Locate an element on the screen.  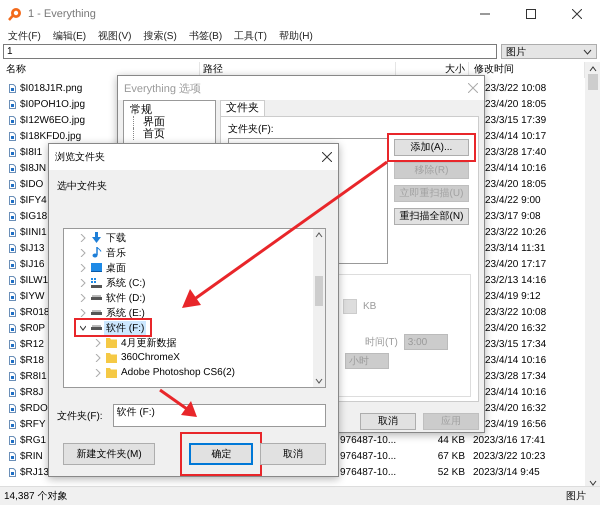
search-field: 1 is located at coordinates (250, 51).